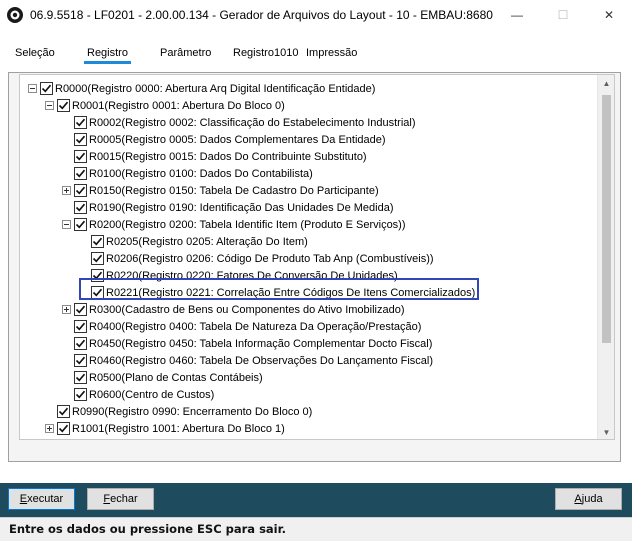 Image resolution: width=632 pixels, height=541 pixels. I want to click on close-button: ✕, so click(609, 15).